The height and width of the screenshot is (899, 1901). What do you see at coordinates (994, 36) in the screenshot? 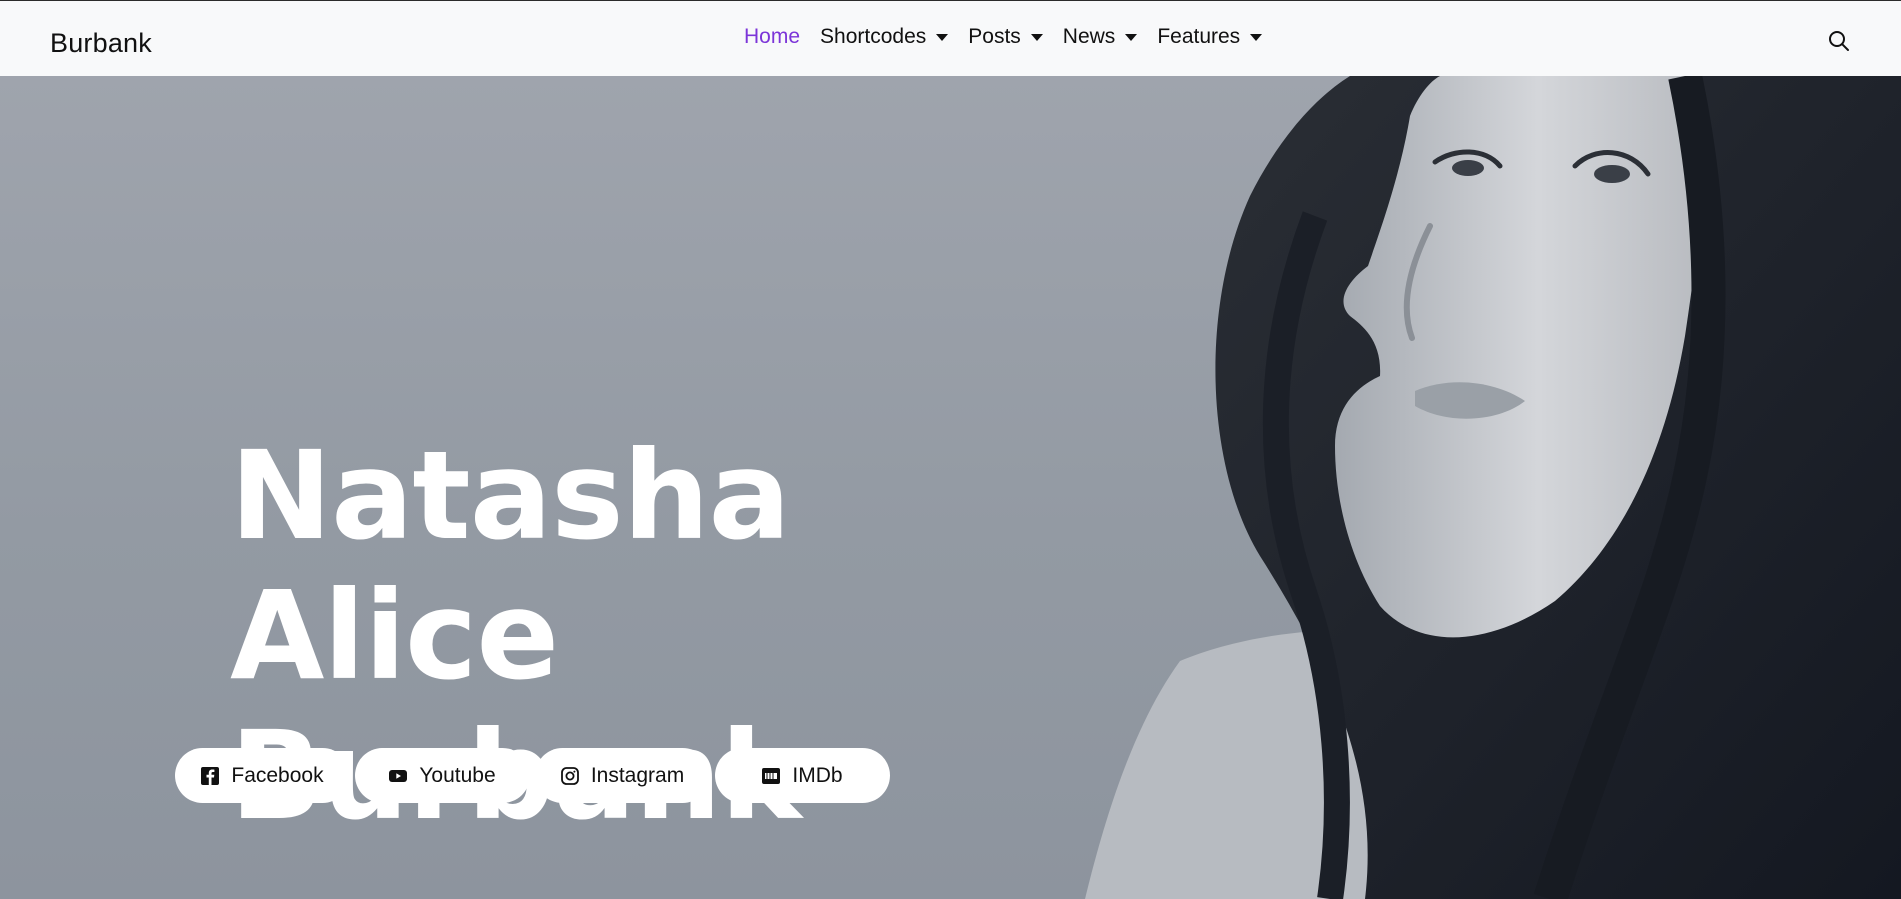
I see `nav-item-label: Posts` at bounding box center [994, 36].